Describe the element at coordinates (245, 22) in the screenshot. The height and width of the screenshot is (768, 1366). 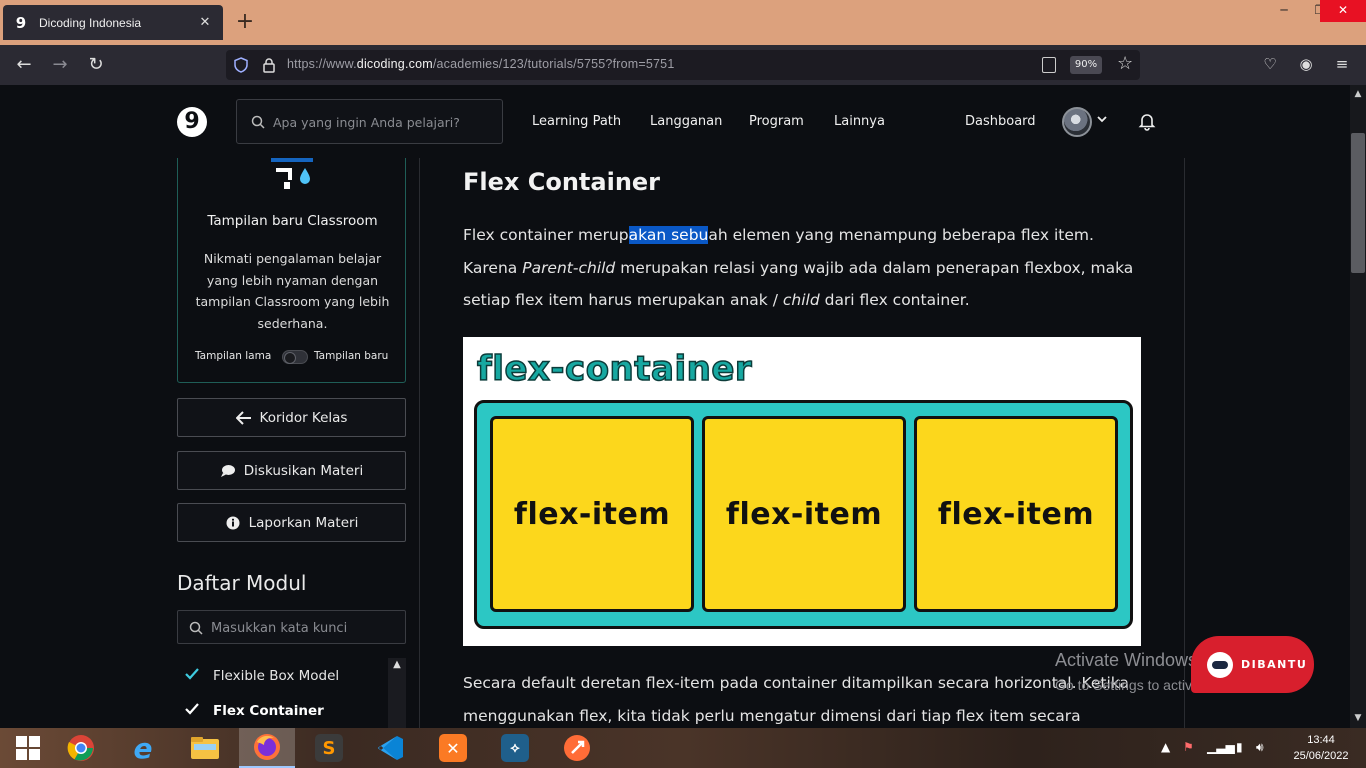
I see `new-tab-button: +` at that location.